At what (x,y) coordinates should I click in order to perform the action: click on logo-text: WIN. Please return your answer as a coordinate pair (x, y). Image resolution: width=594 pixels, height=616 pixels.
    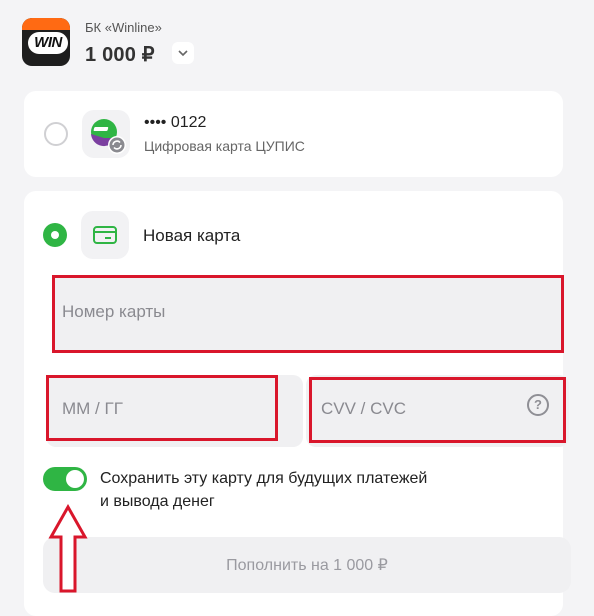
    Looking at the image, I should click on (48, 42).